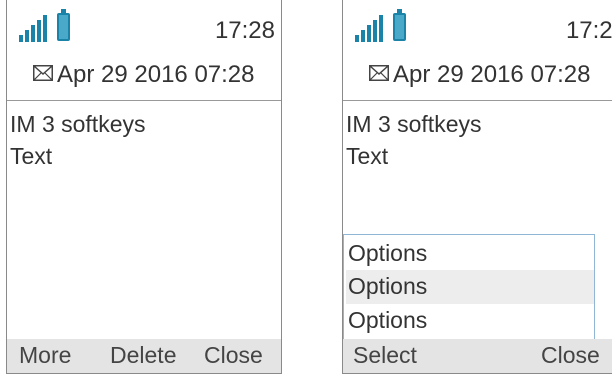 This screenshot has width=612, height=374. I want to click on more-softkey: More, so click(45, 355).